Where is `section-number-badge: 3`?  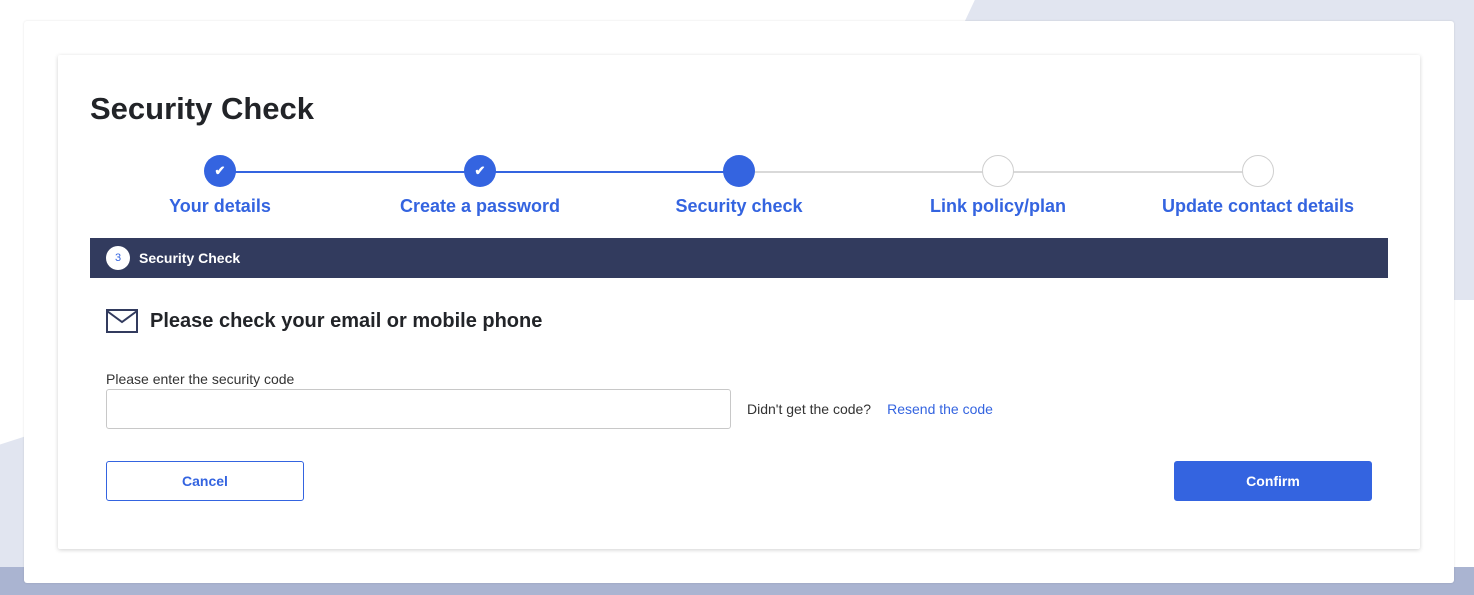 section-number-badge: 3 is located at coordinates (118, 258).